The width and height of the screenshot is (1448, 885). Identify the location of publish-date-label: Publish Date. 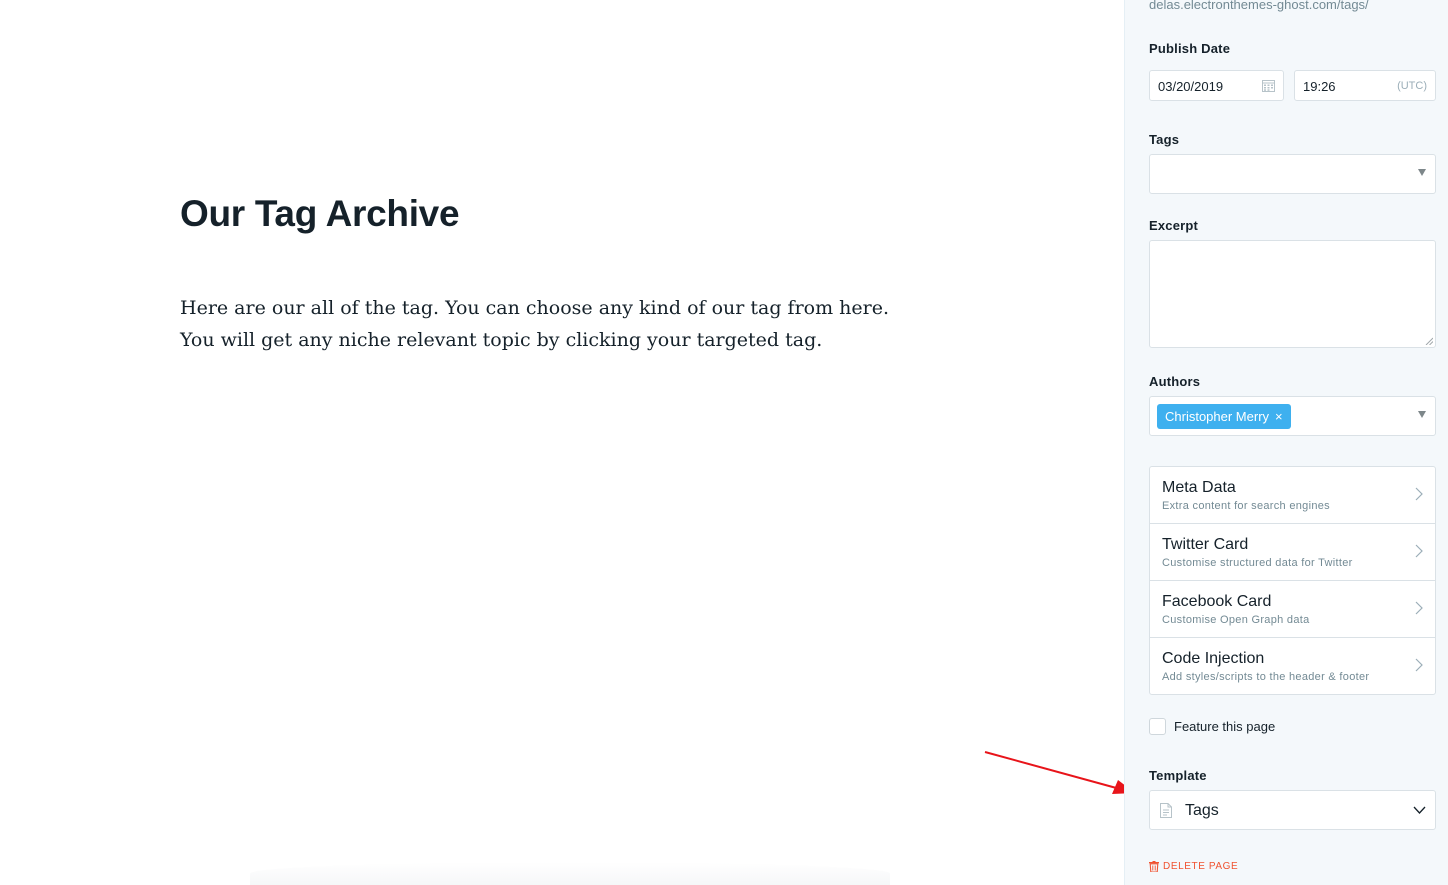
(1190, 48).